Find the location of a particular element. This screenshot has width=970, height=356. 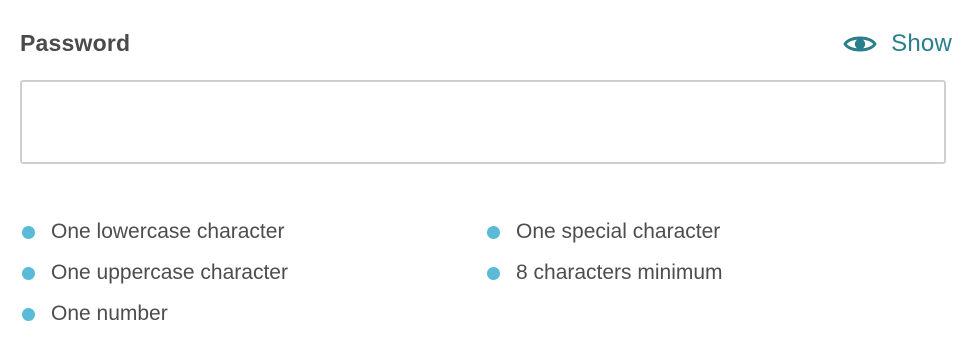

requirement-min-length: 8 characters minimum is located at coordinates (604, 273).